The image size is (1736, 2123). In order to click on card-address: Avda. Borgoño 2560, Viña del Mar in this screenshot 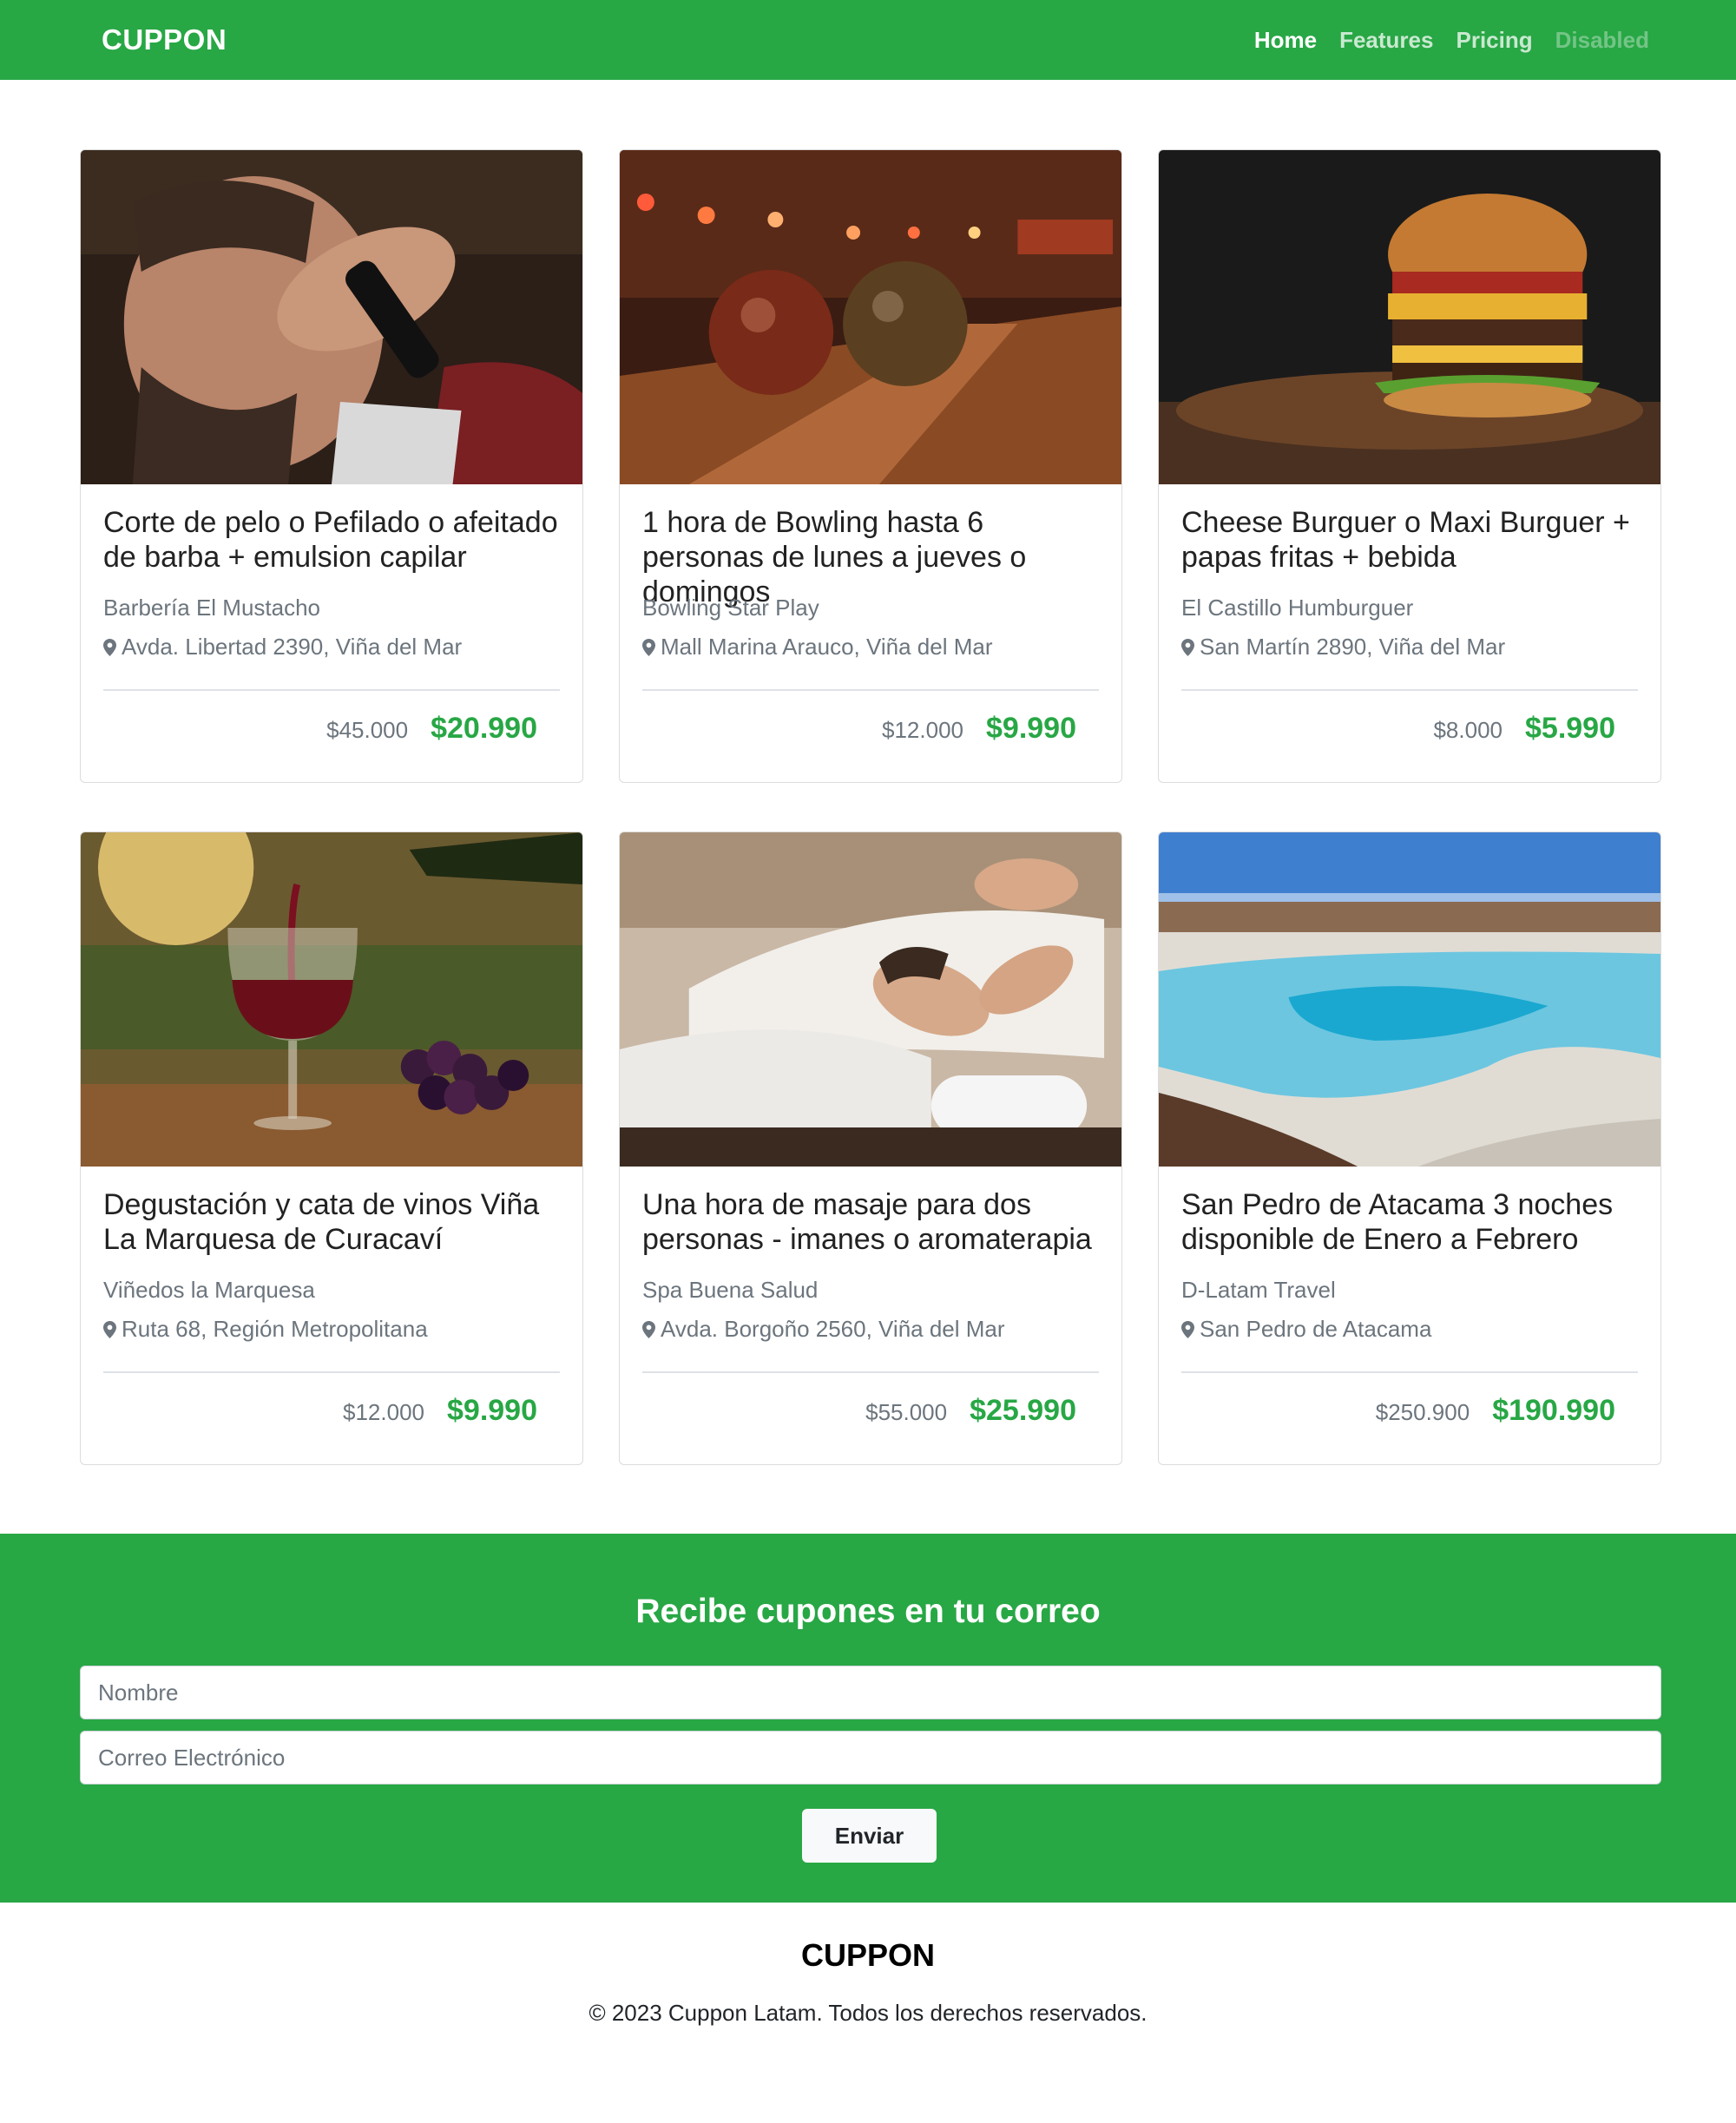, I will do `click(823, 1329)`.